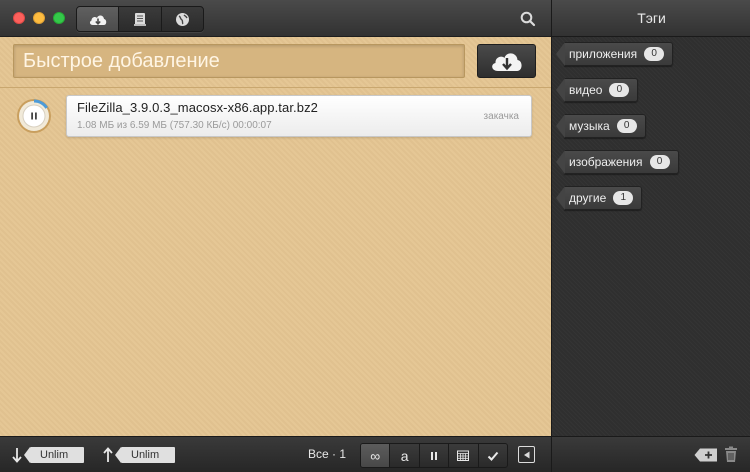  Describe the element at coordinates (376, 455) in the screenshot. I see `filter-all: ∞` at that location.